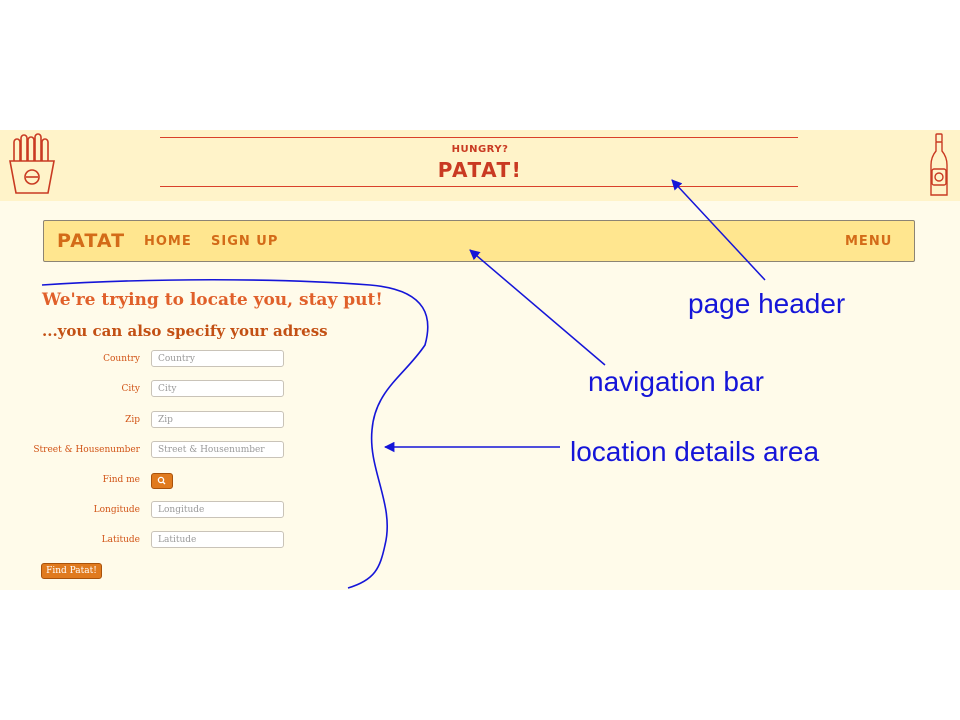 The image size is (960, 720). I want to click on navigation-bar-callout: navigation bar, so click(676, 381).